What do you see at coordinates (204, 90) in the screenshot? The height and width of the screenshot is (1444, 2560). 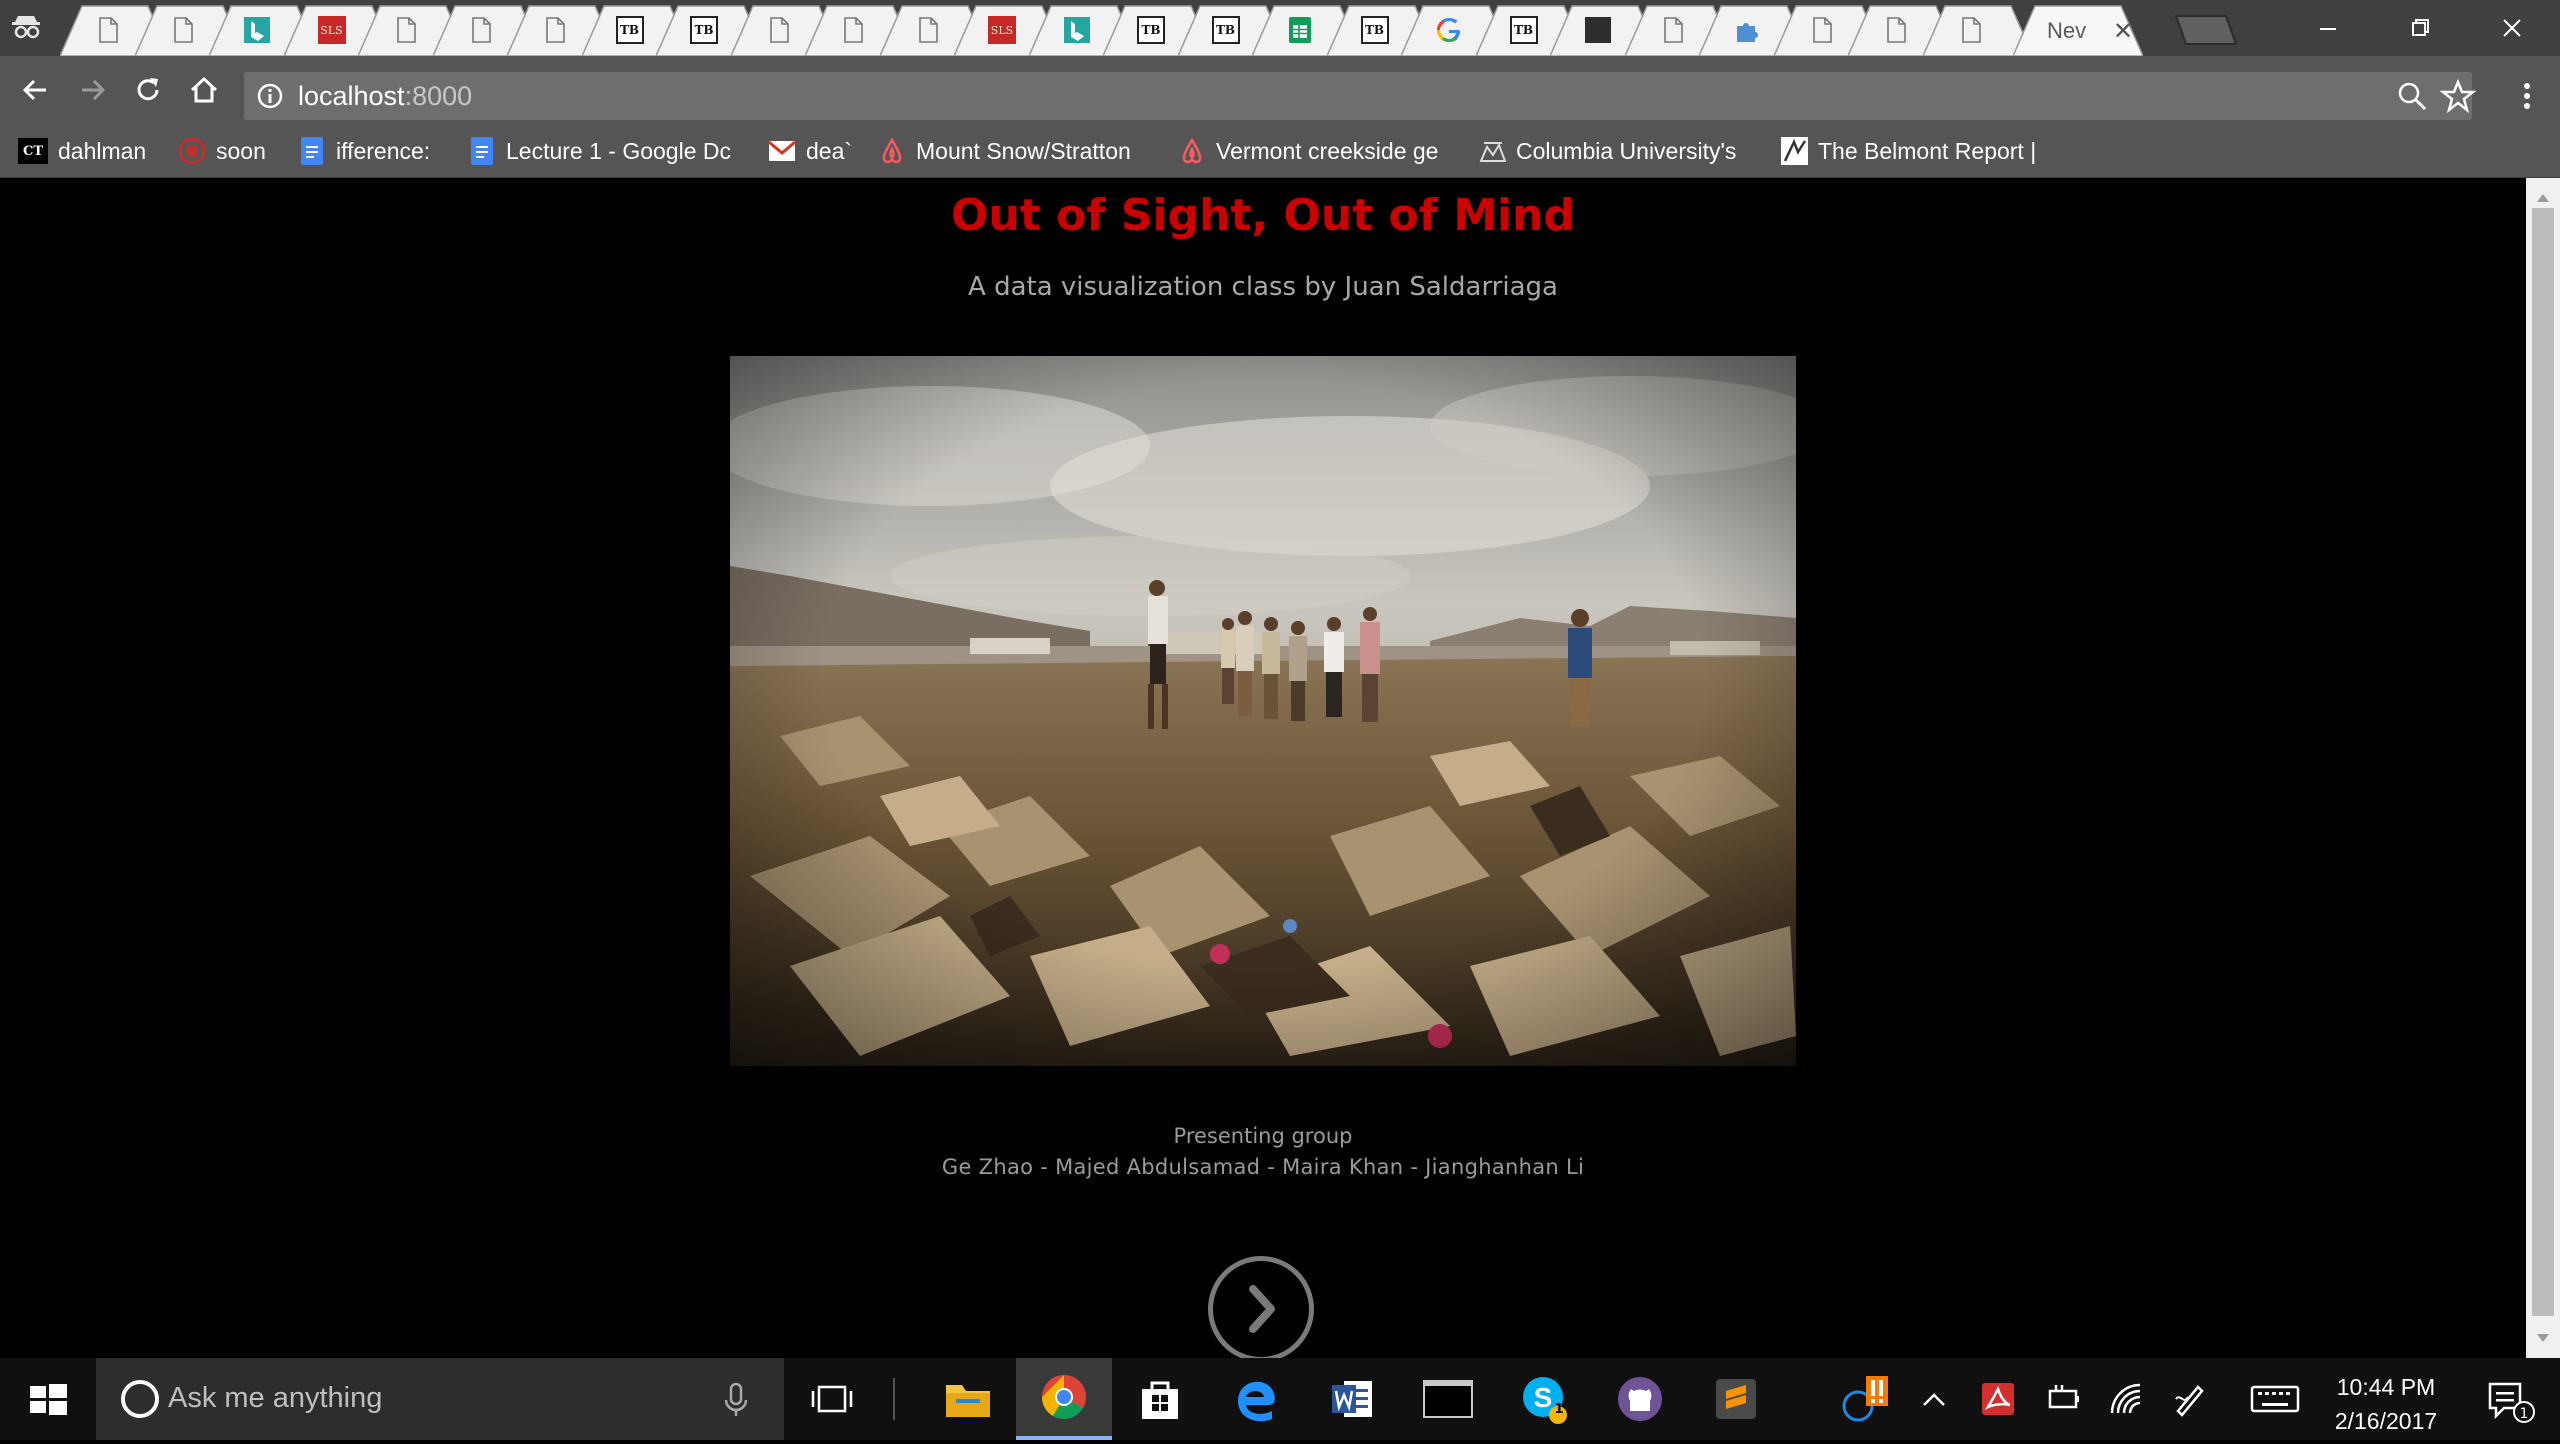 I see `home-button` at bounding box center [204, 90].